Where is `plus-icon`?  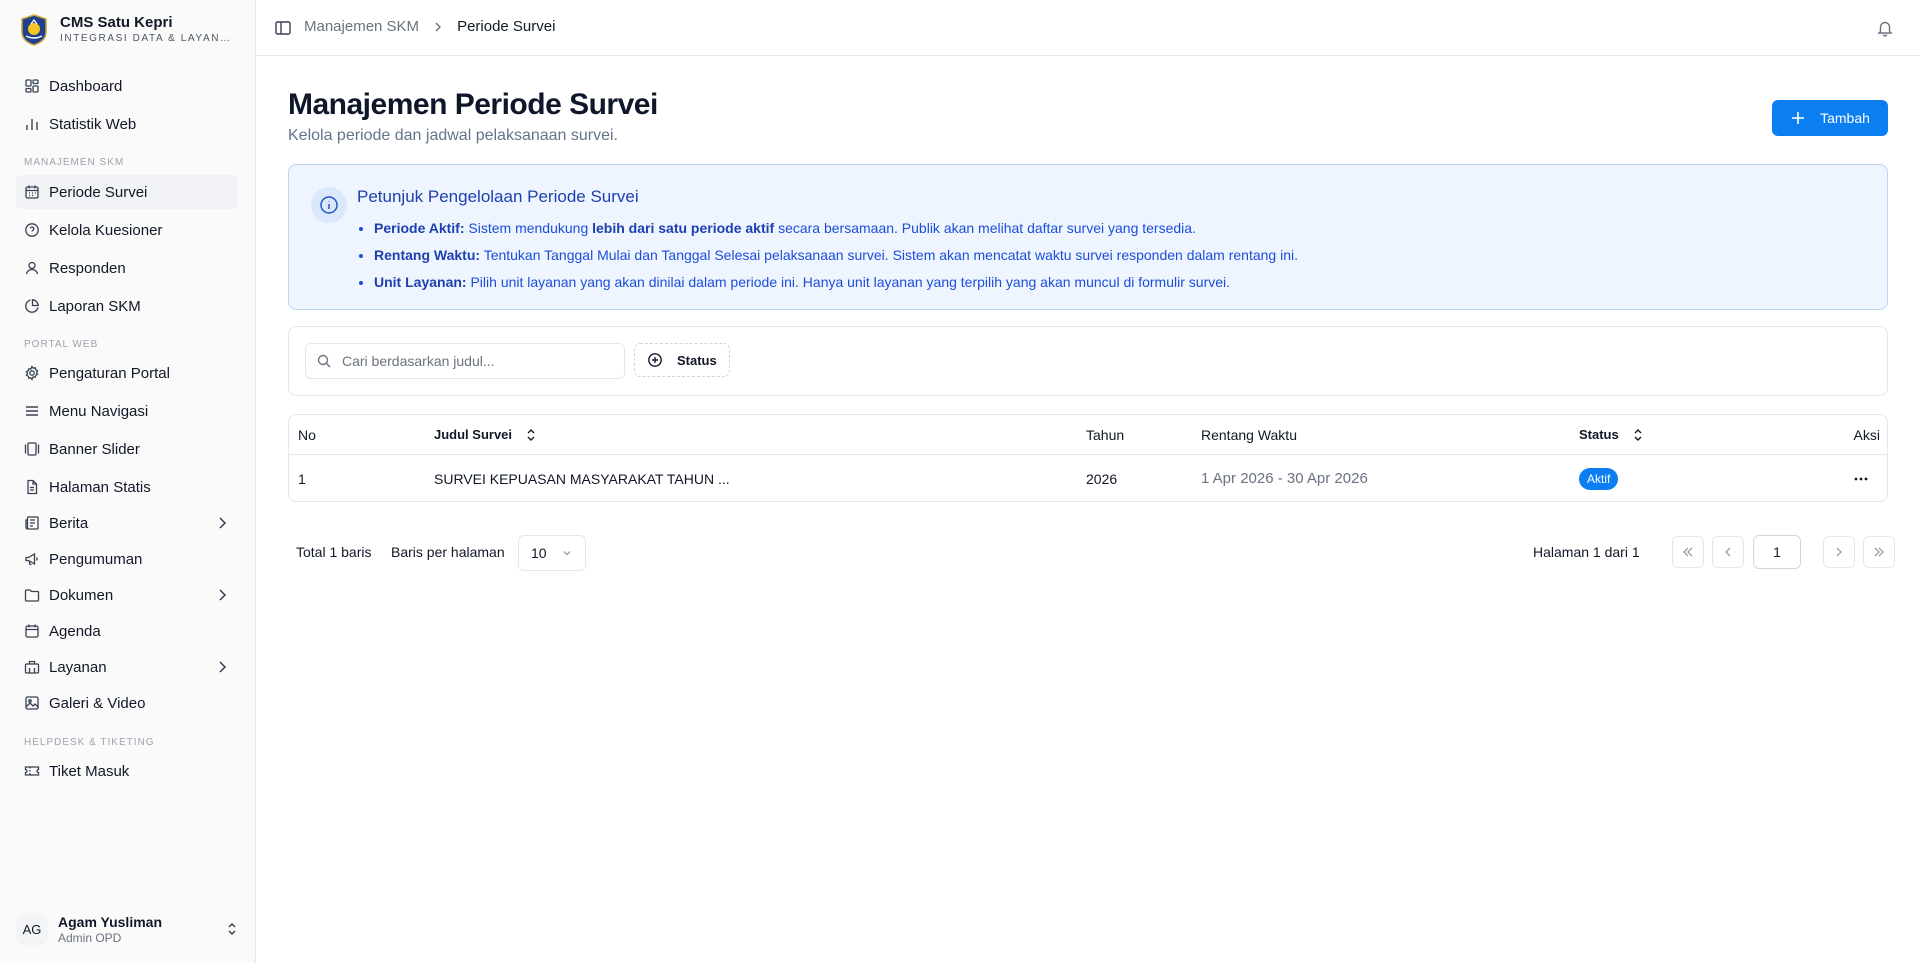
plus-icon is located at coordinates (1798, 118).